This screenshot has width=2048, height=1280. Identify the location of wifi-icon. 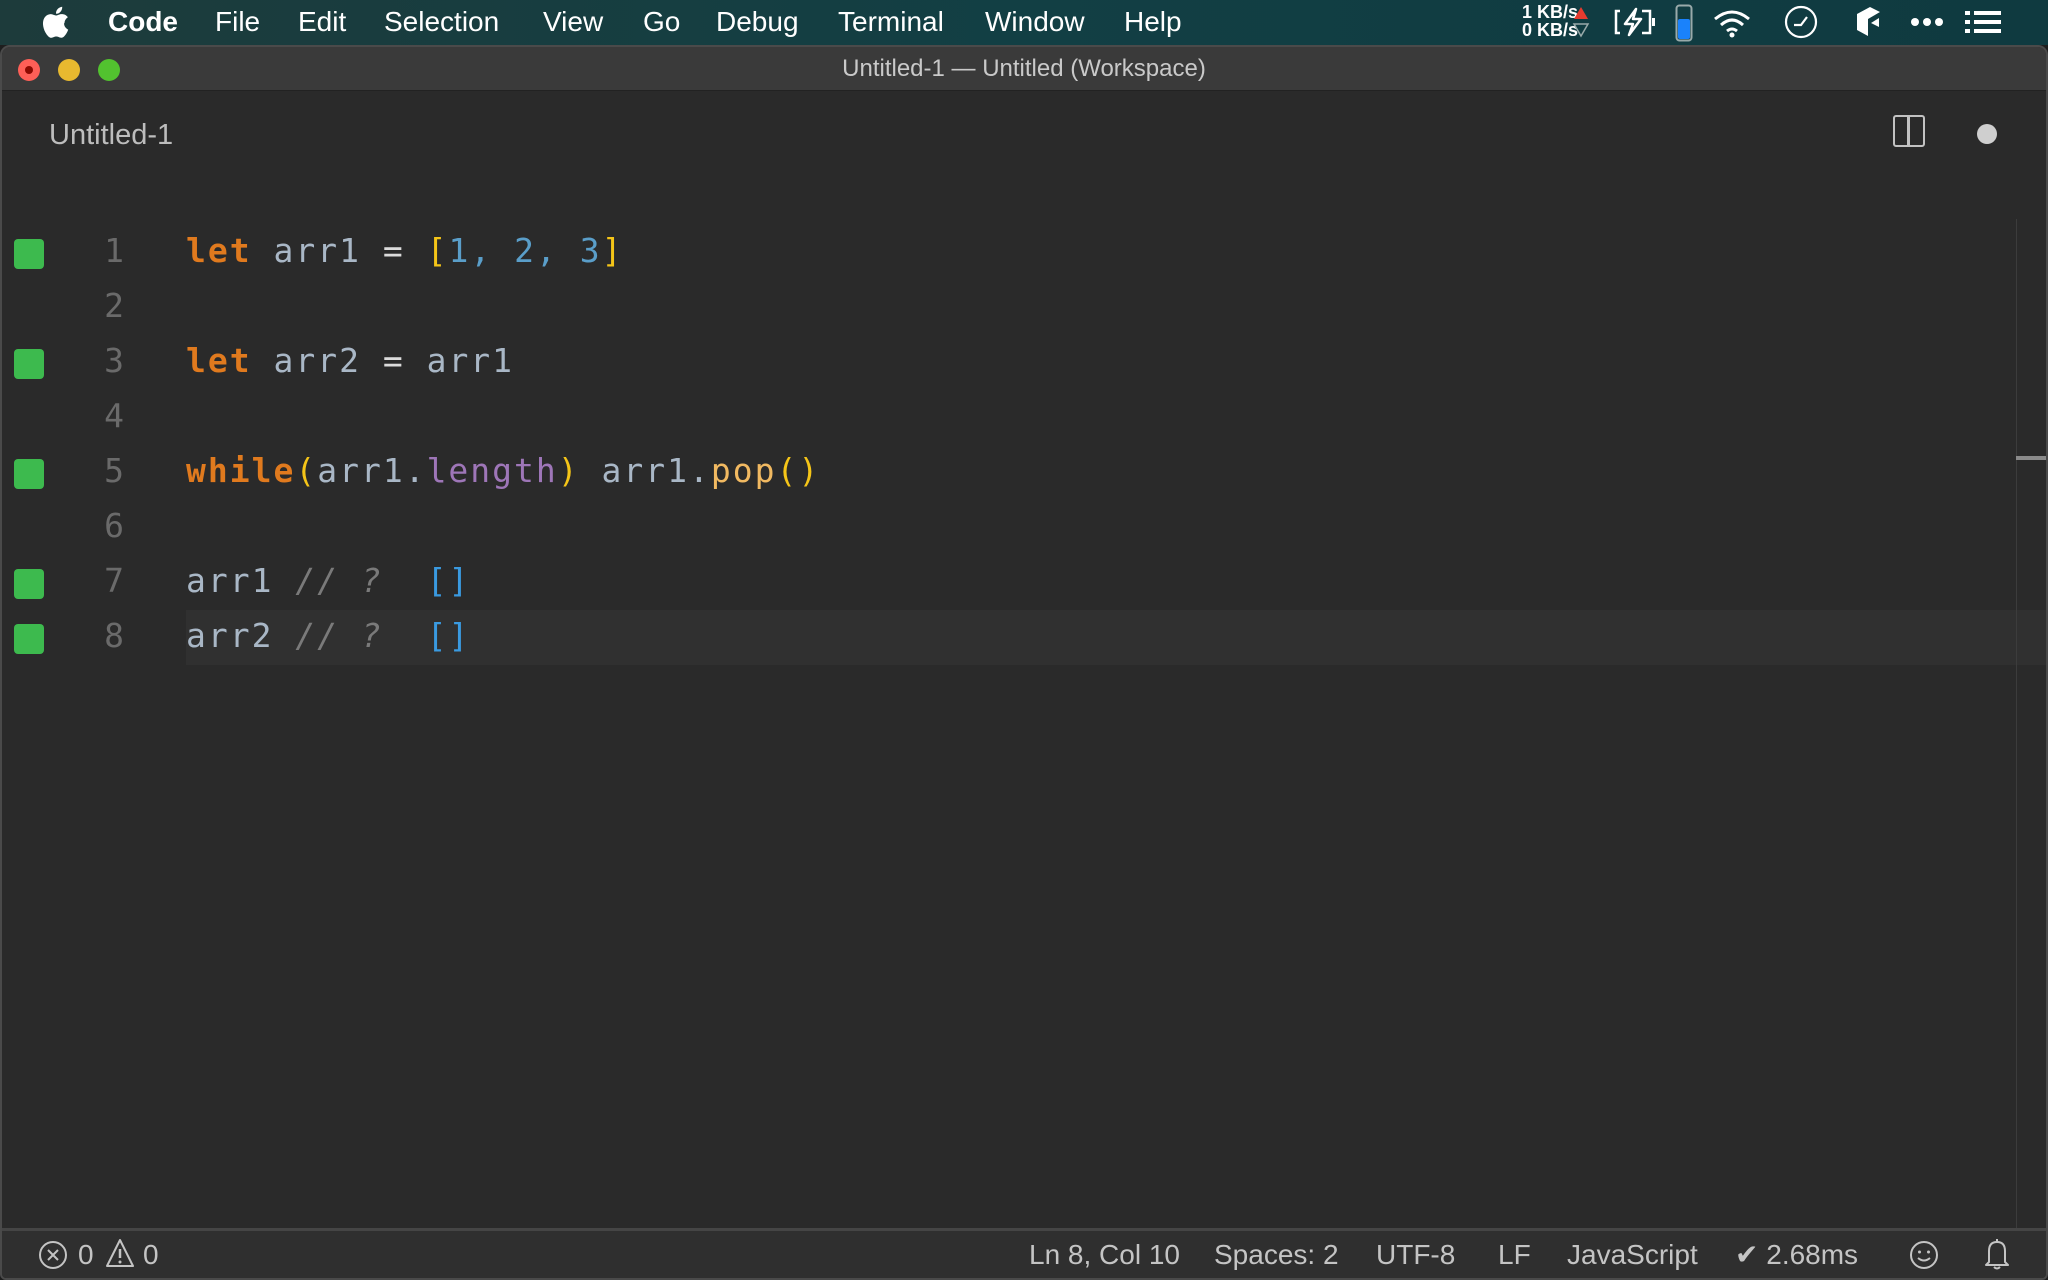
(1732, 23).